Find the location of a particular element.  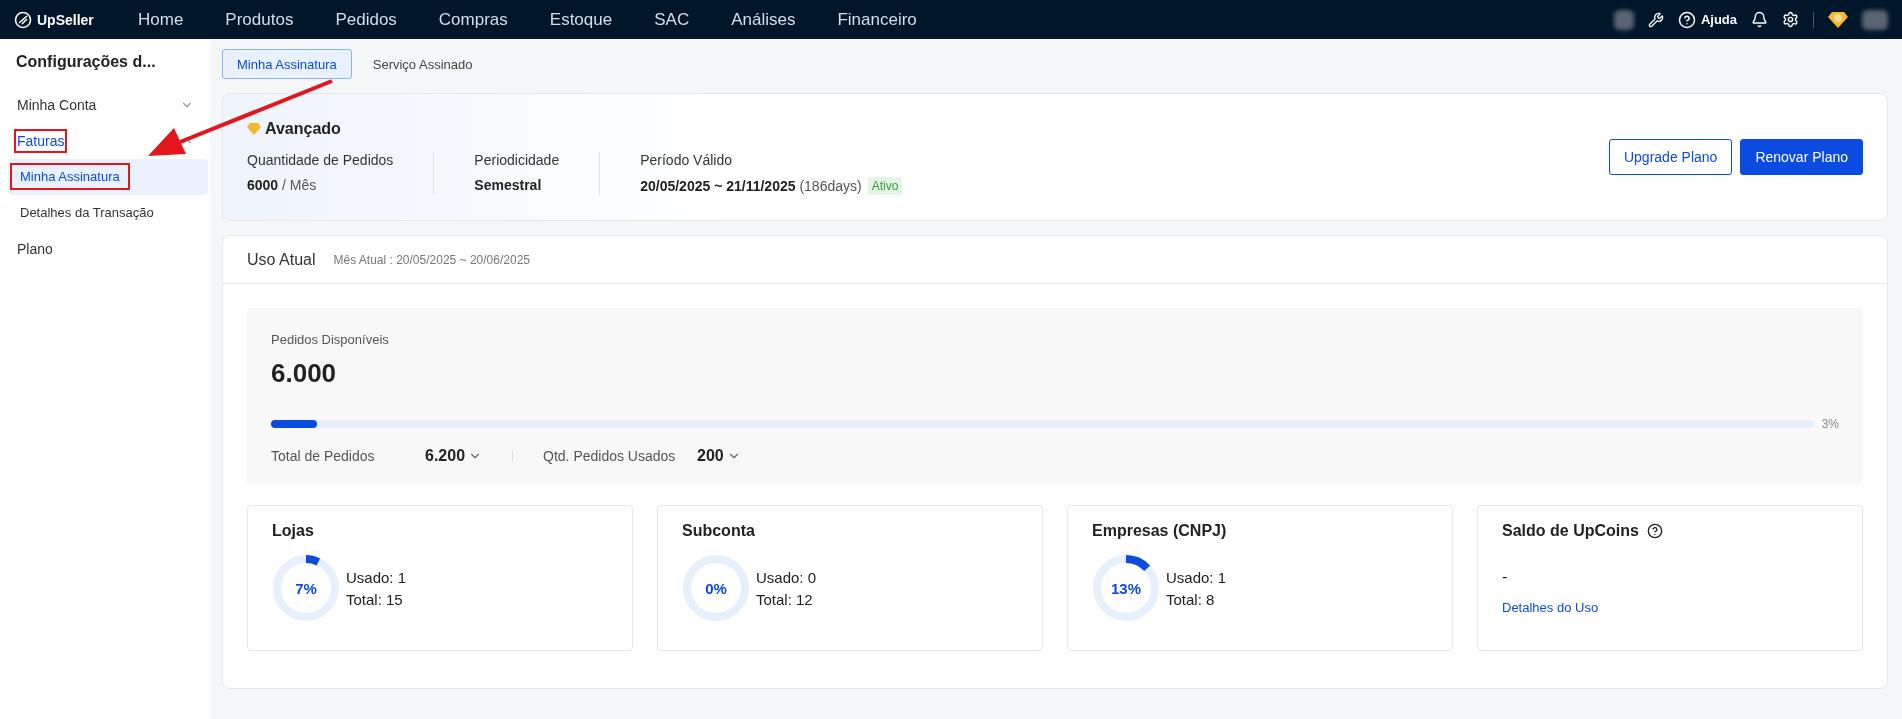

logo-text: UpSeller is located at coordinates (65, 19).